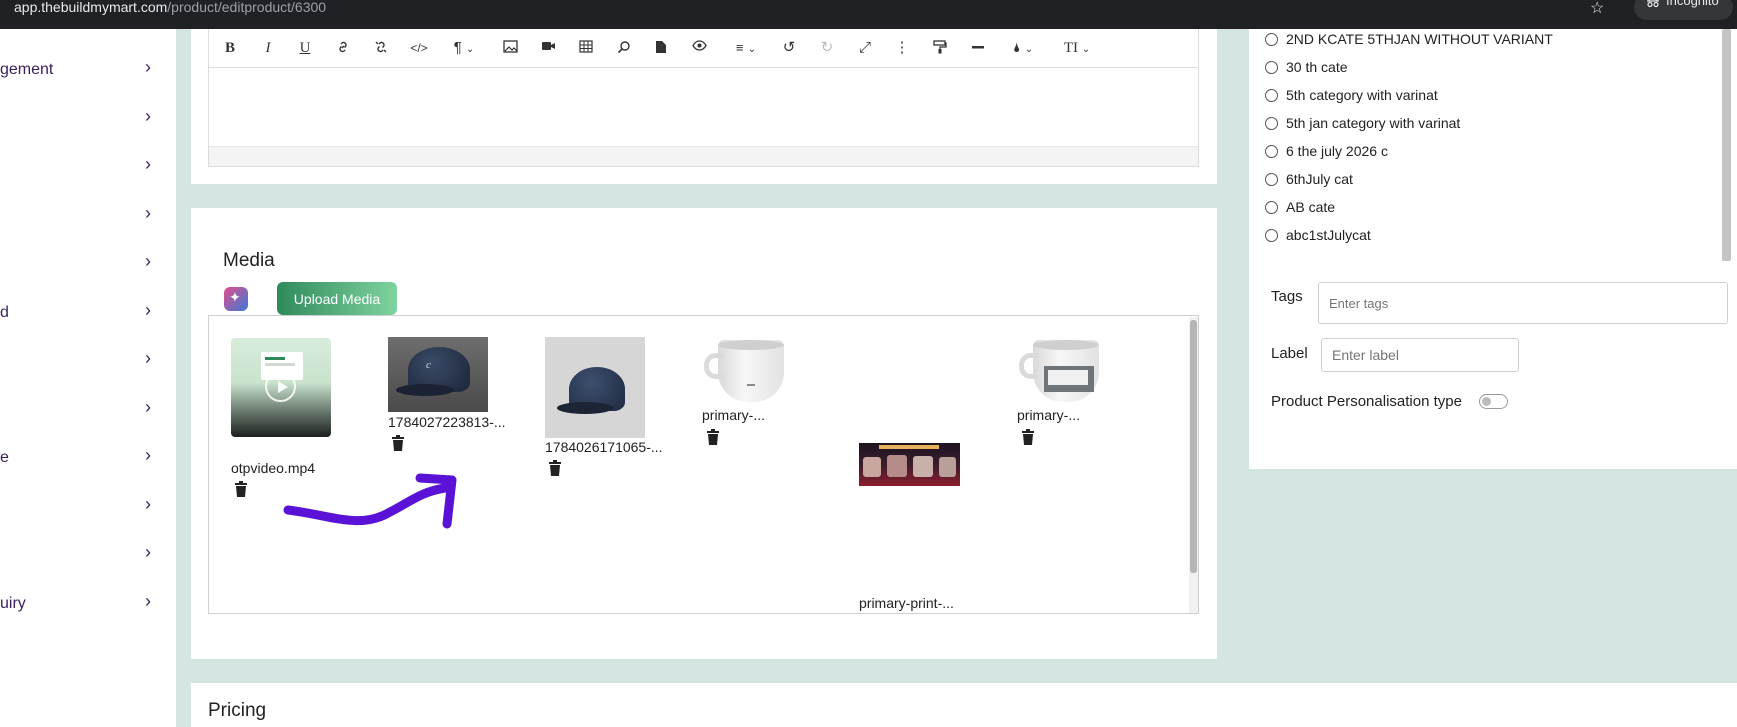 Image resolution: width=1737 pixels, height=727 pixels. Describe the element at coordinates (13, 603) in the screenshot. I see `sidebar-item-label: uiry` at that location.